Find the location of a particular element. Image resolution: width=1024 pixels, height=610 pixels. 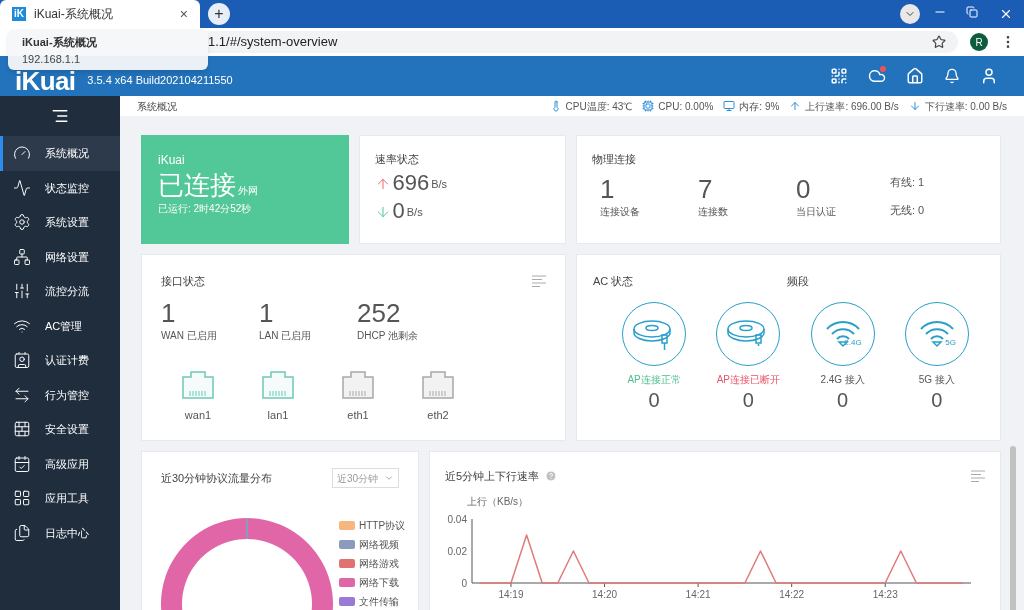

cloud-icon is located at coordinates (877, 76).